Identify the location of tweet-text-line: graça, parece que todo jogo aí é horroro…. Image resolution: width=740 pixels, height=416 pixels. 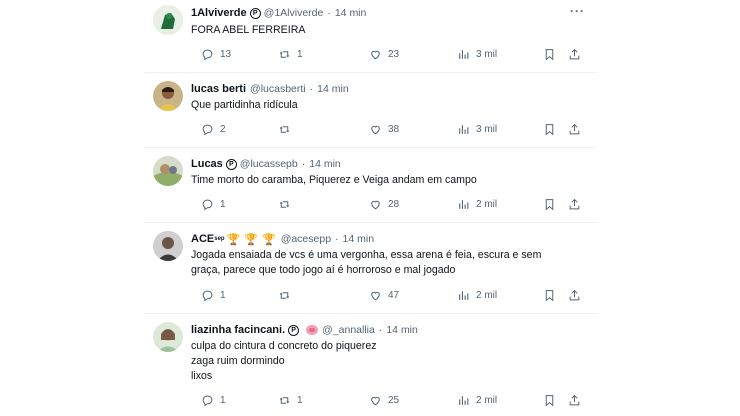
(323, 270).